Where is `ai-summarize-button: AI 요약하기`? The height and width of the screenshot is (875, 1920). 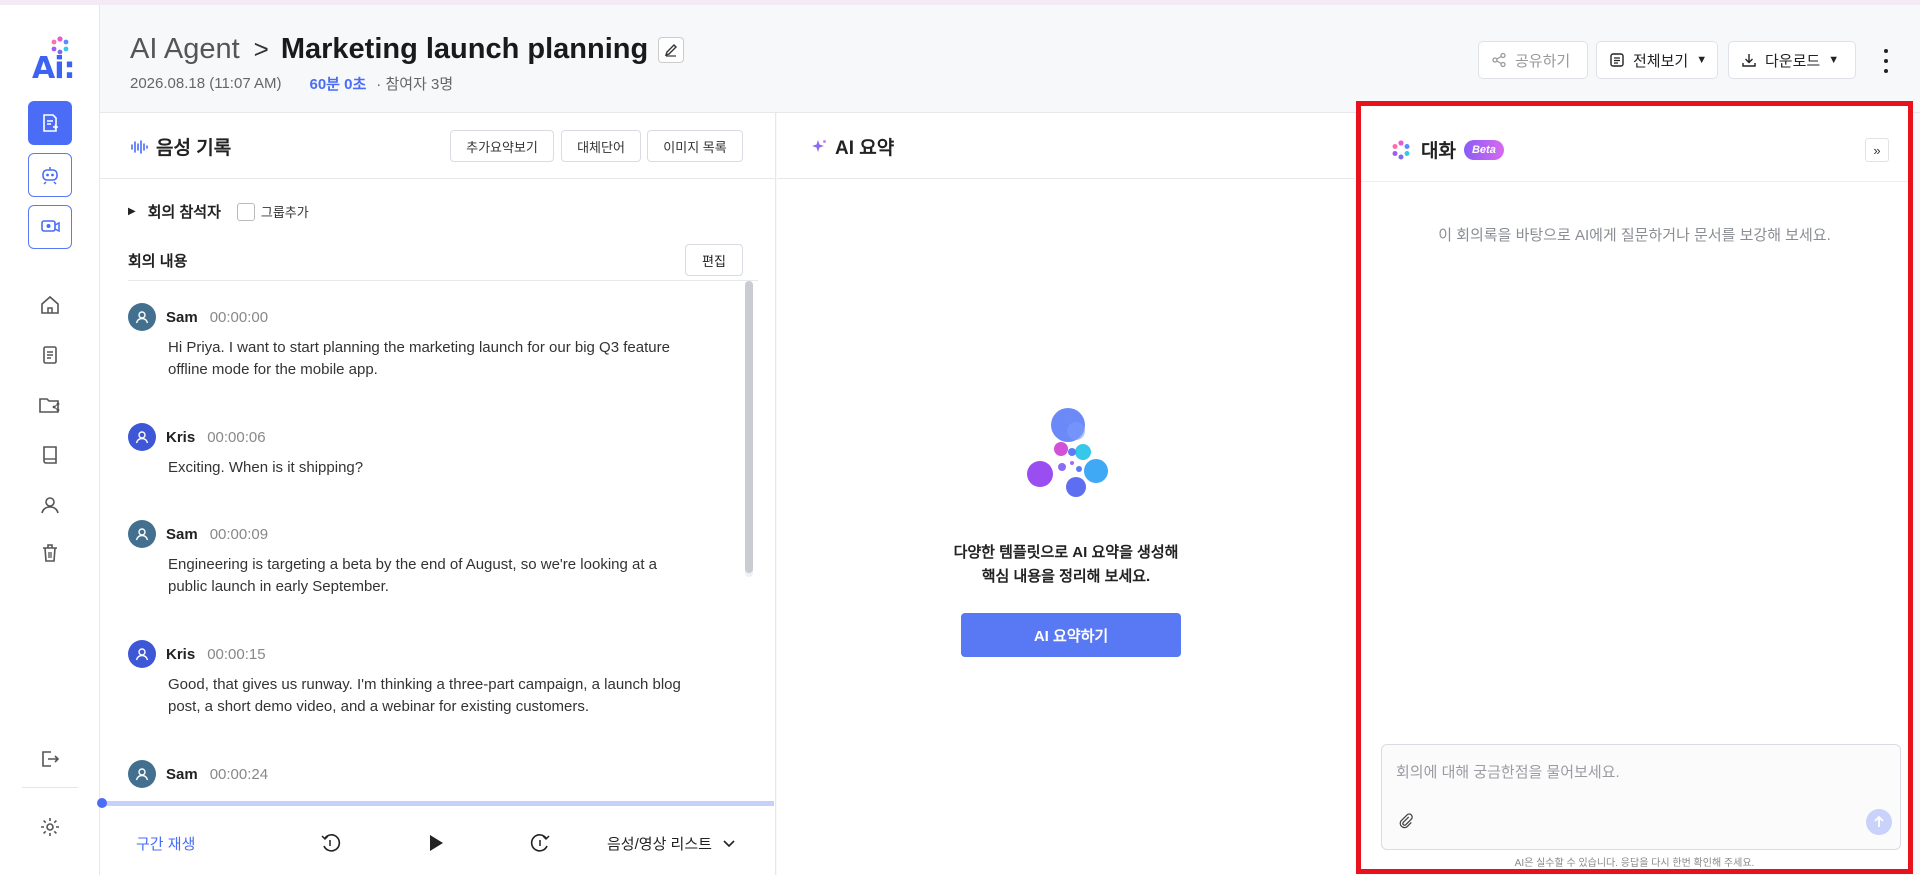 ai-summarize-button: AI 요약하기 is located at coordinates (1071, 635).